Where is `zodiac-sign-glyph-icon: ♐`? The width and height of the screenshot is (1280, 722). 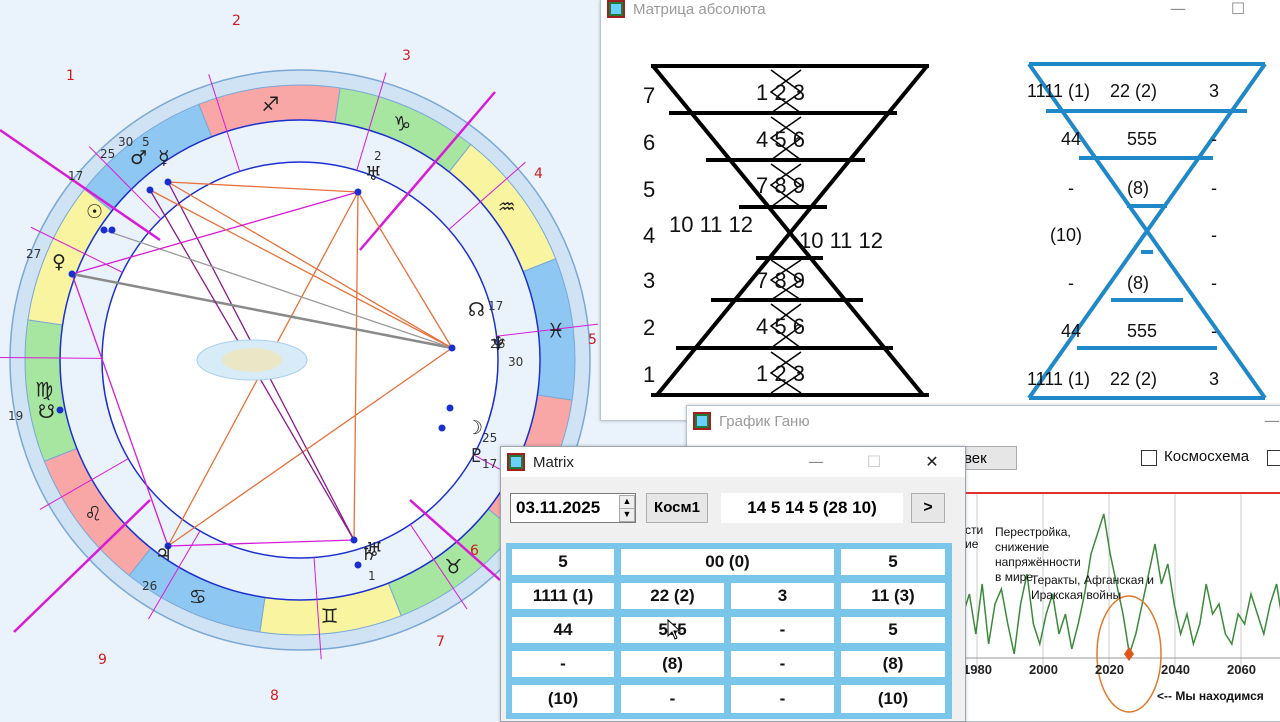
zodiac-sign-glyph-icon: ♐ is located at coordinates (270, 104).